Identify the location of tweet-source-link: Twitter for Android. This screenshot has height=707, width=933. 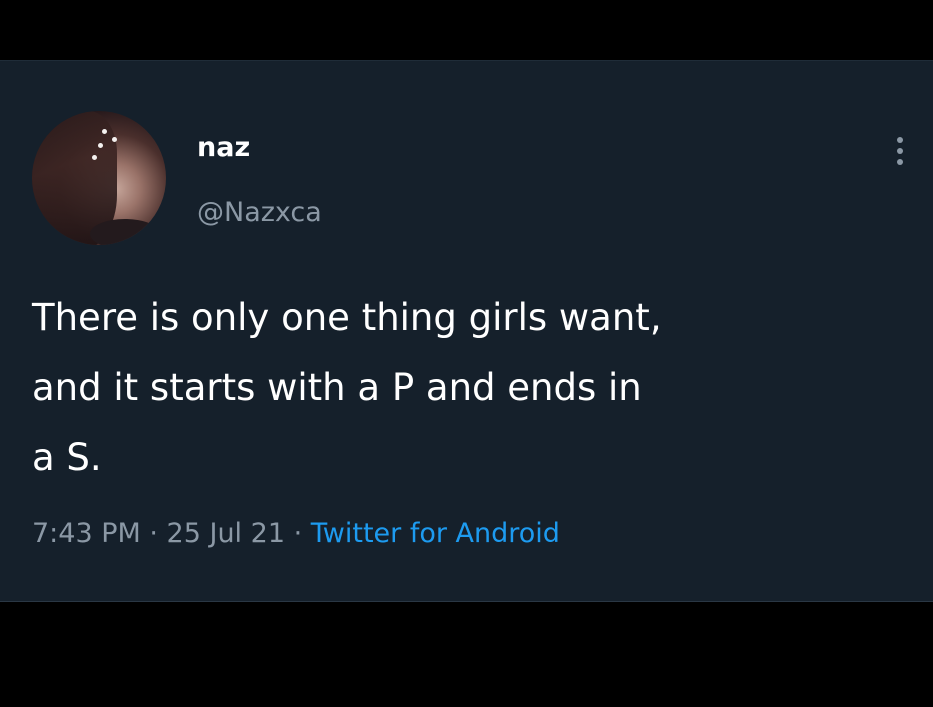
(435, 533).